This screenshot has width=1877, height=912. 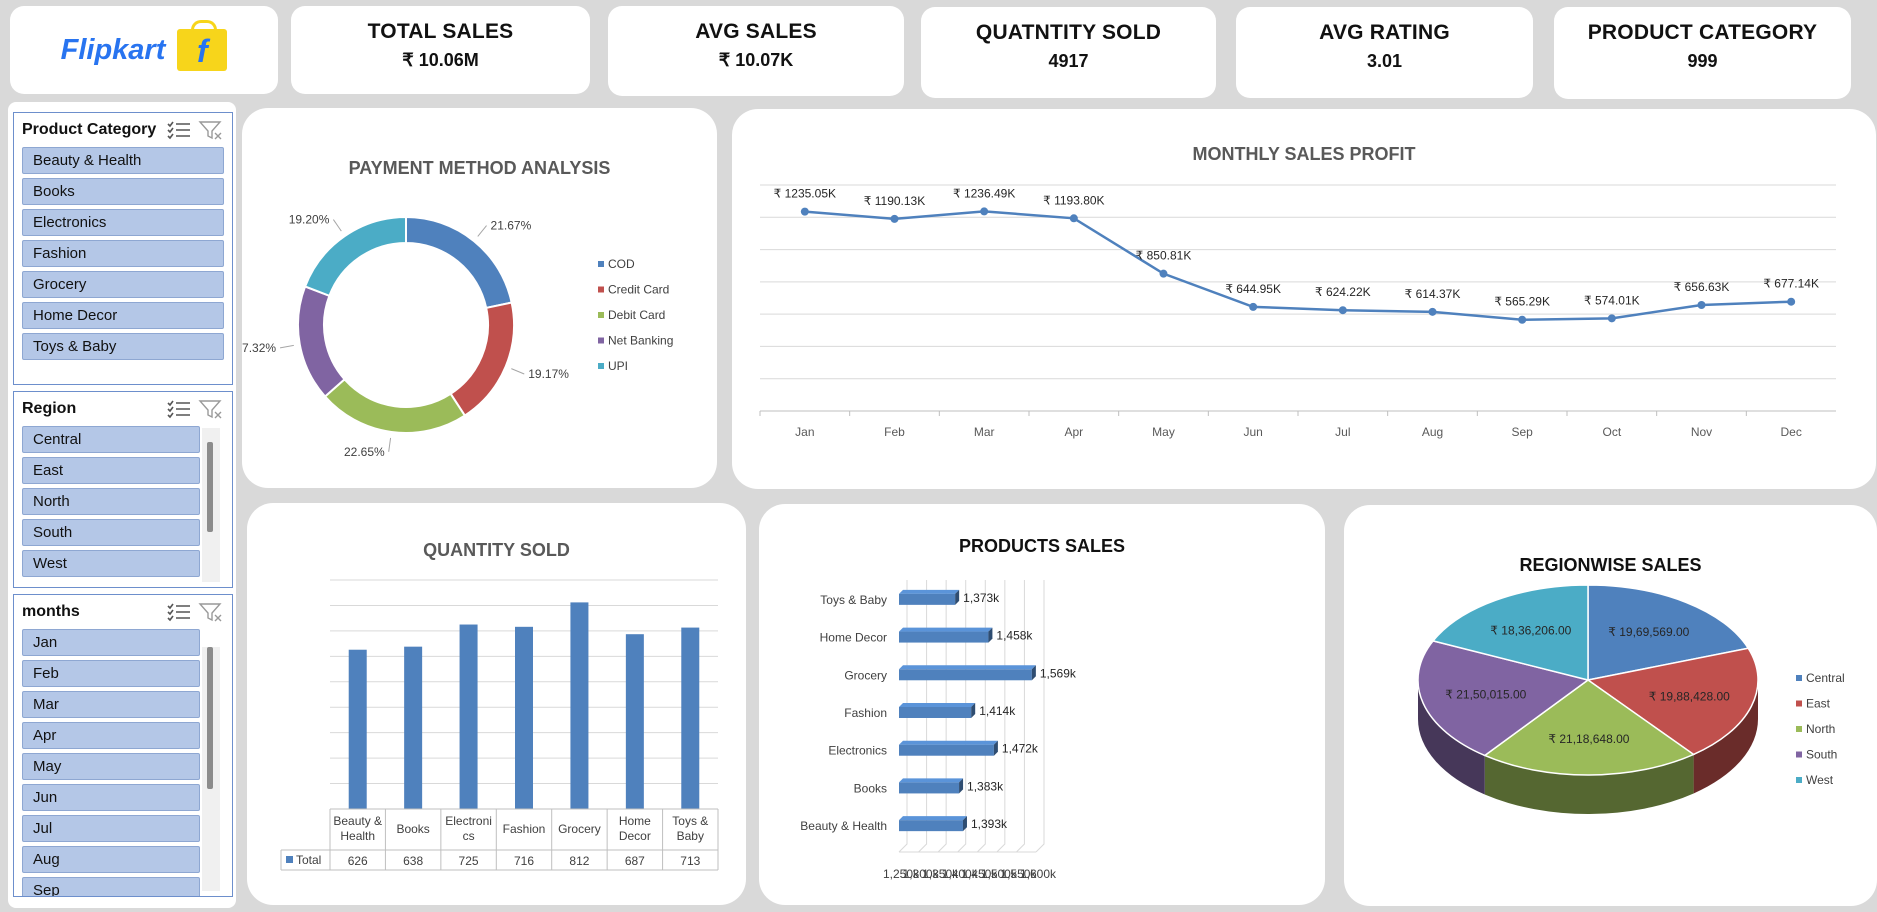 What do you see at coordinates (1648, 632) in the screenshot?
I see `pie-data-label: ₹ 19,69,569.00` at bounding box center [1648, 632].